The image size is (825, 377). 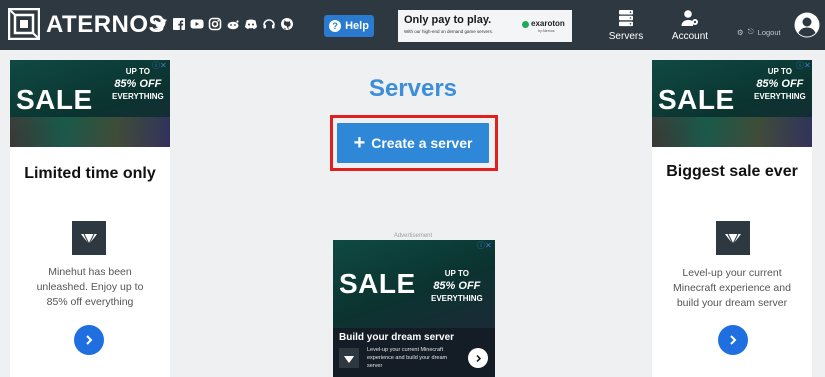 What do you see at coordinates (780, 96) in the screenshot?
I see `right-ad-everything: EVERYTHING` at bounding box center [780, 96].